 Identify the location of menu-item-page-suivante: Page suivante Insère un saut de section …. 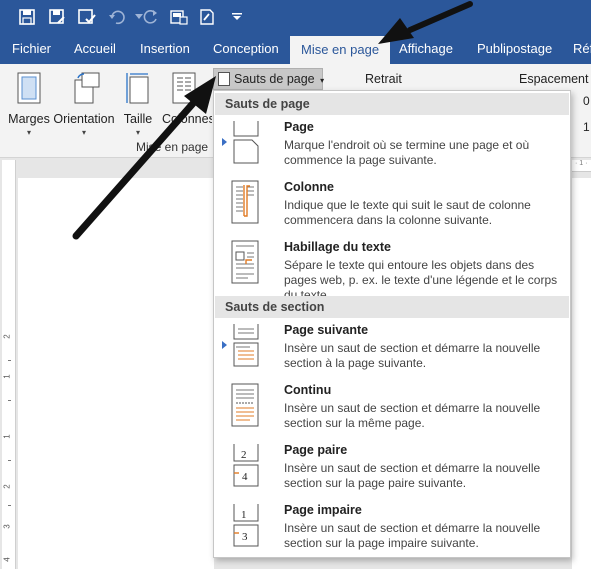
(392, 350).